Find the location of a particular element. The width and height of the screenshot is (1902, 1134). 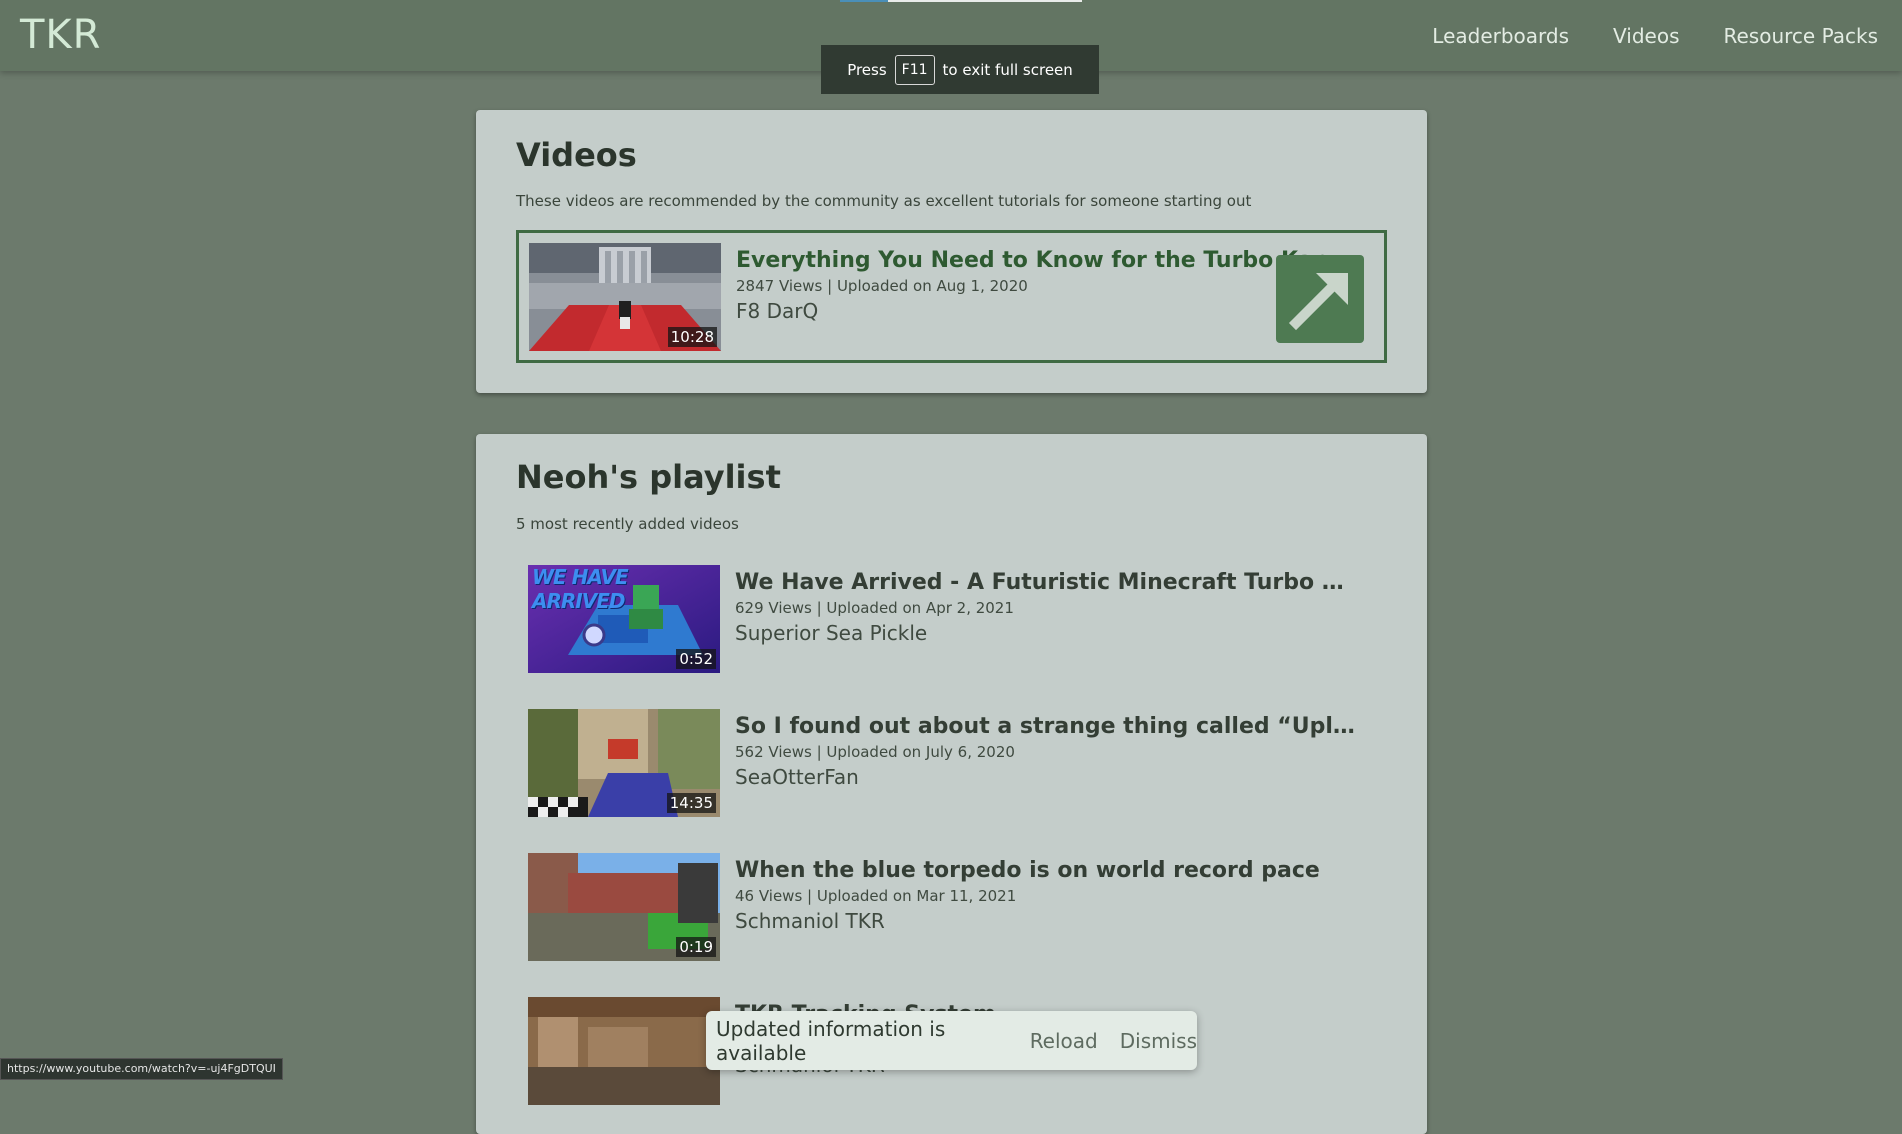

video-duration: 10:28 is located at coordinates (692, 337).